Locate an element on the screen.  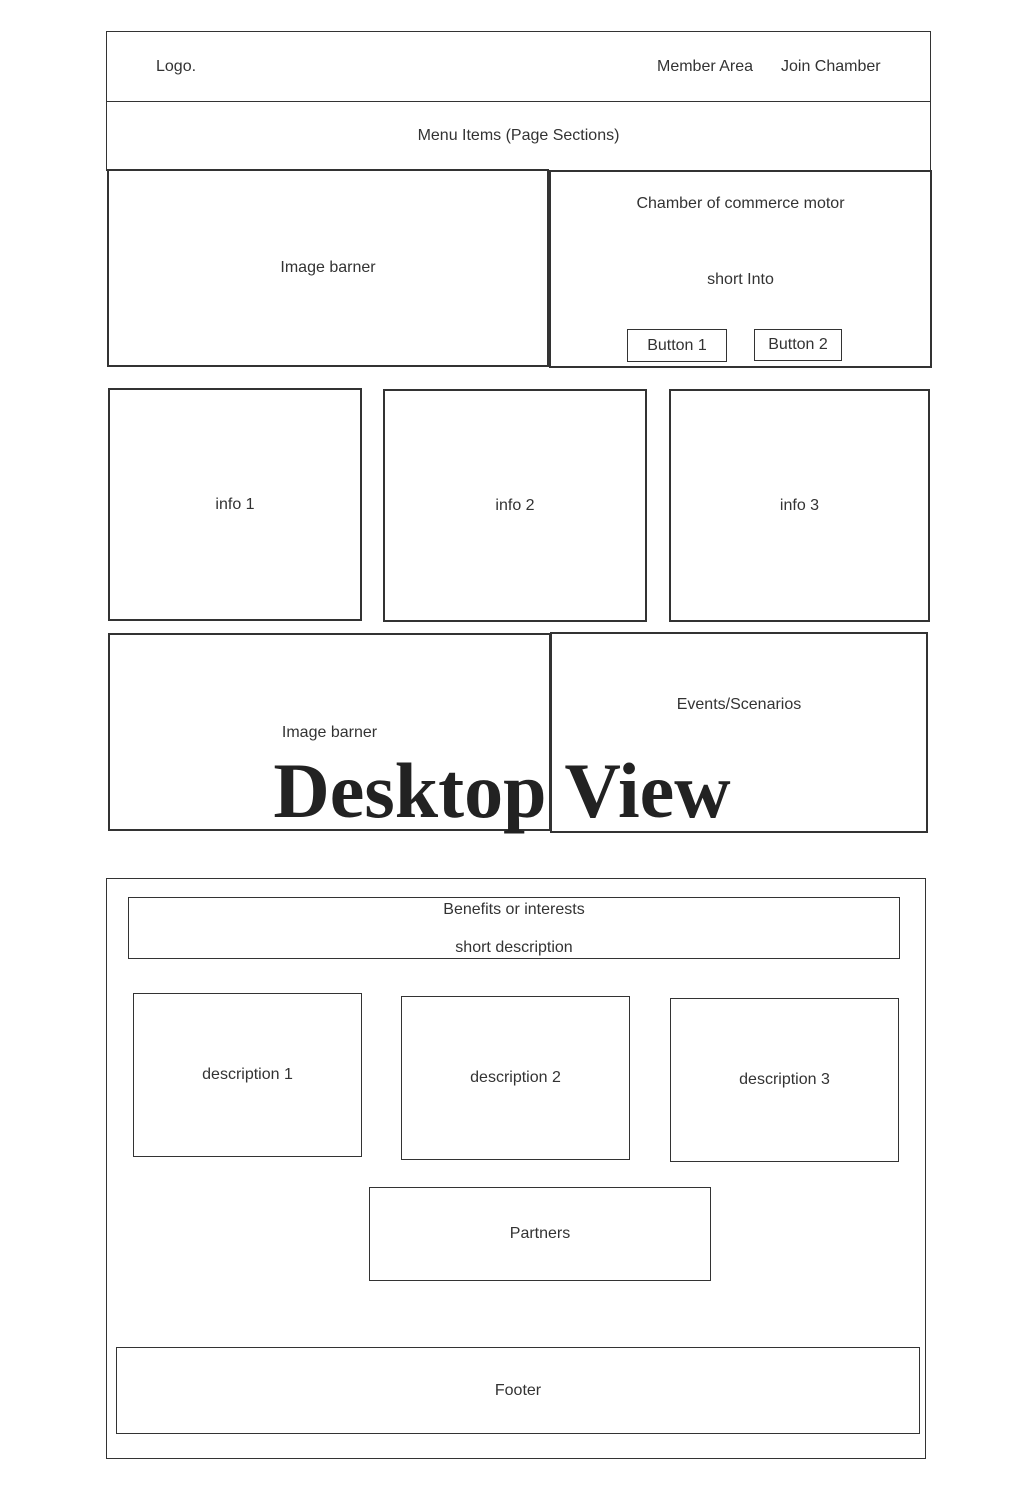
hero-image-banner: Image barner is located at coordinates (328, 268).